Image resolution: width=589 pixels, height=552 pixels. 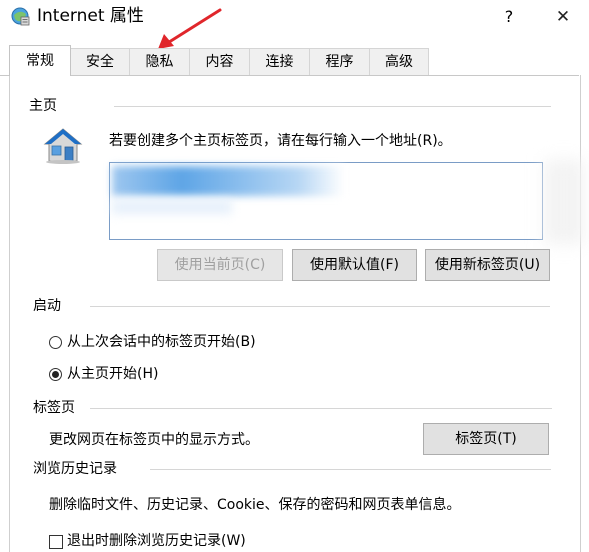 I want to click on tab-content: 内容, so click(x=219, y=61).